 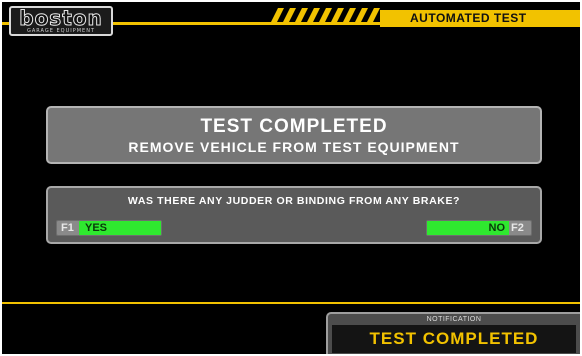 What do you see at coordinates (291, 303) in the screenshot?
I see `footer-line` at bounding box center [291, 303].